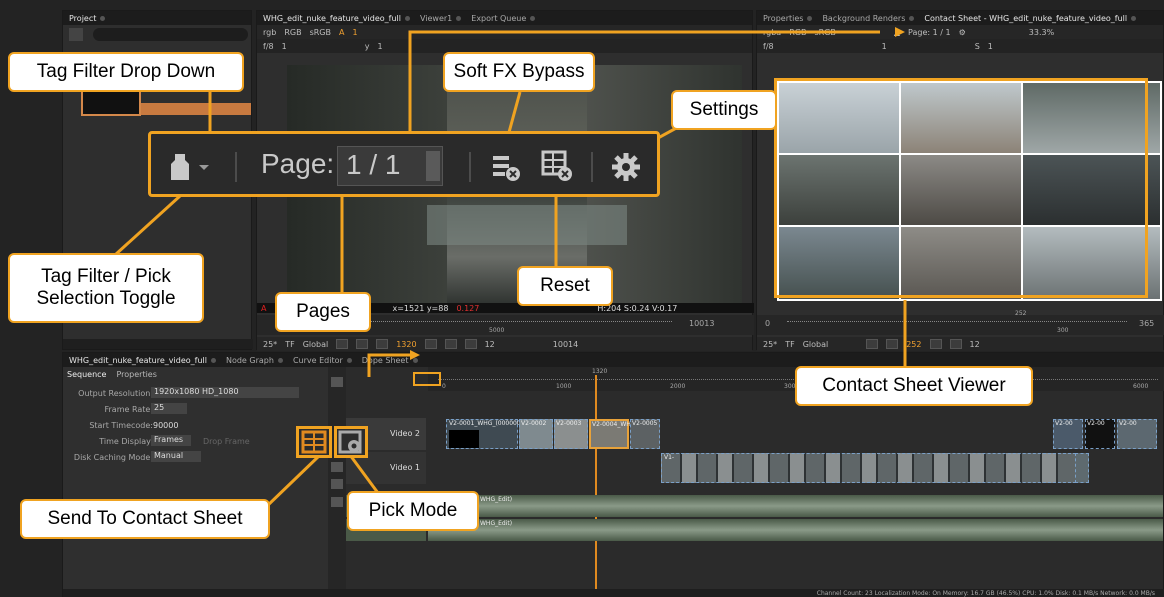 This screenshot has height=597, width=1164. I want to click on tag-icon, so click(180, 167).